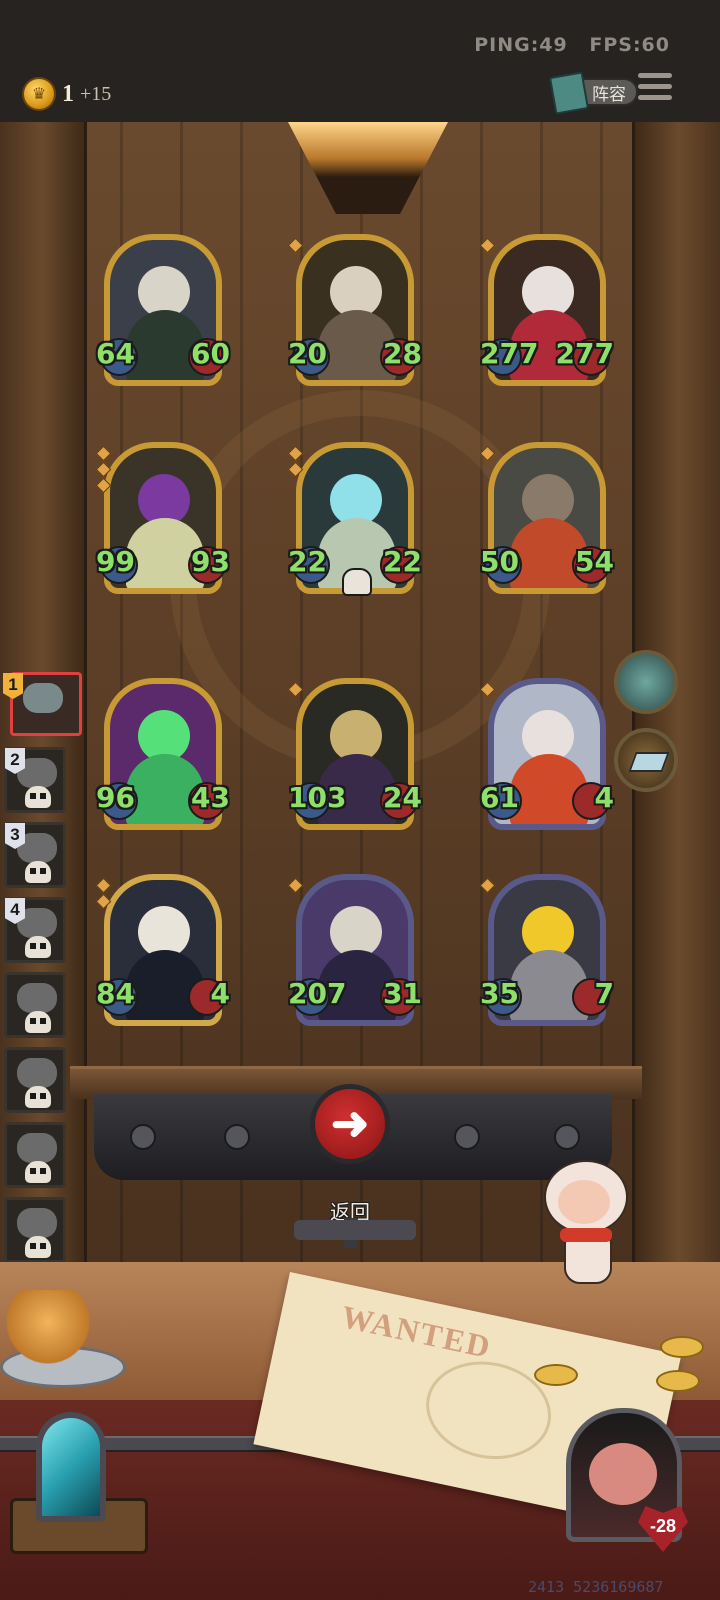 This screenshot has width=720, height=1600. I want to click on crown-coin-icon: ♛, so click(39, 94).